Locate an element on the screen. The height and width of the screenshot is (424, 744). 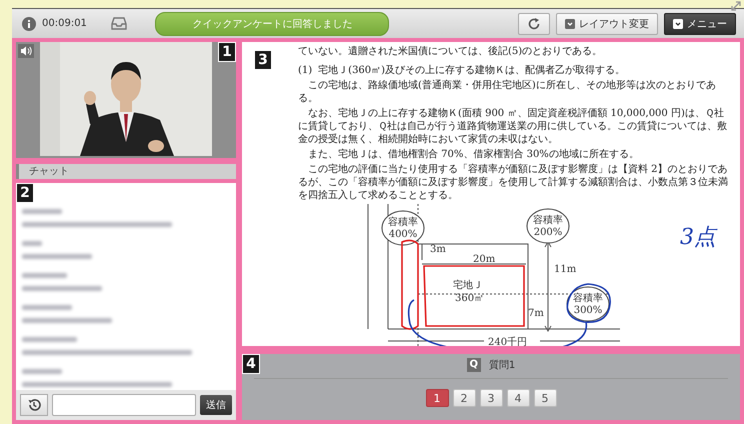
layout-change-button: レイアウト変更 is located at coordinates (607, 23).